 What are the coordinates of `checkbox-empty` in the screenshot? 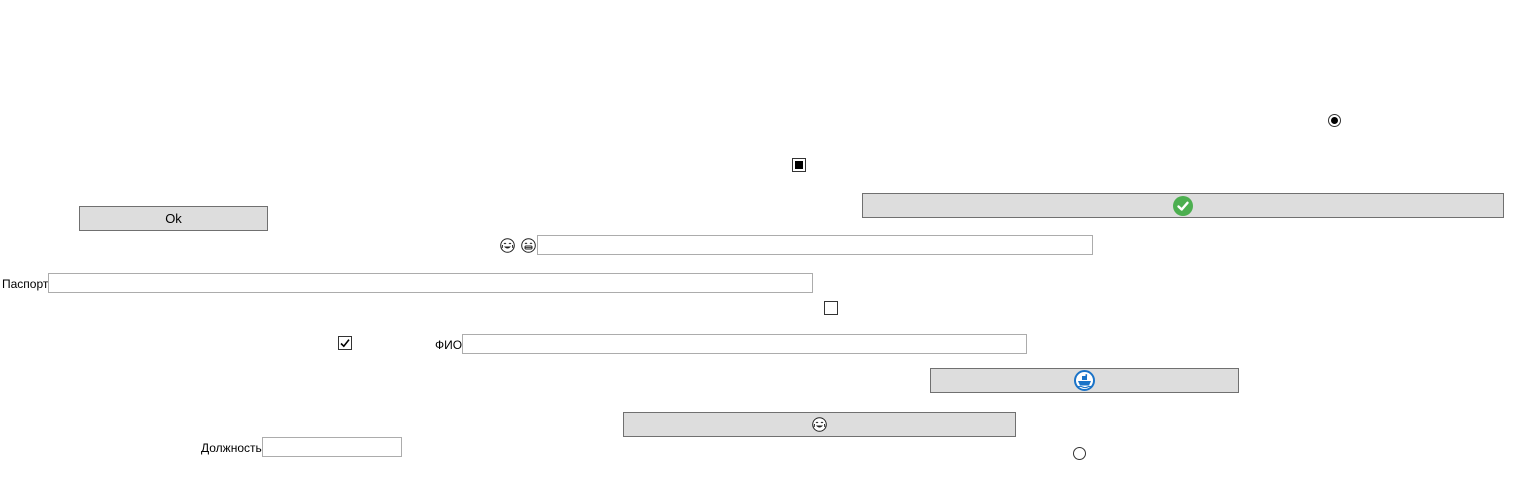 It's located at (831, 308).